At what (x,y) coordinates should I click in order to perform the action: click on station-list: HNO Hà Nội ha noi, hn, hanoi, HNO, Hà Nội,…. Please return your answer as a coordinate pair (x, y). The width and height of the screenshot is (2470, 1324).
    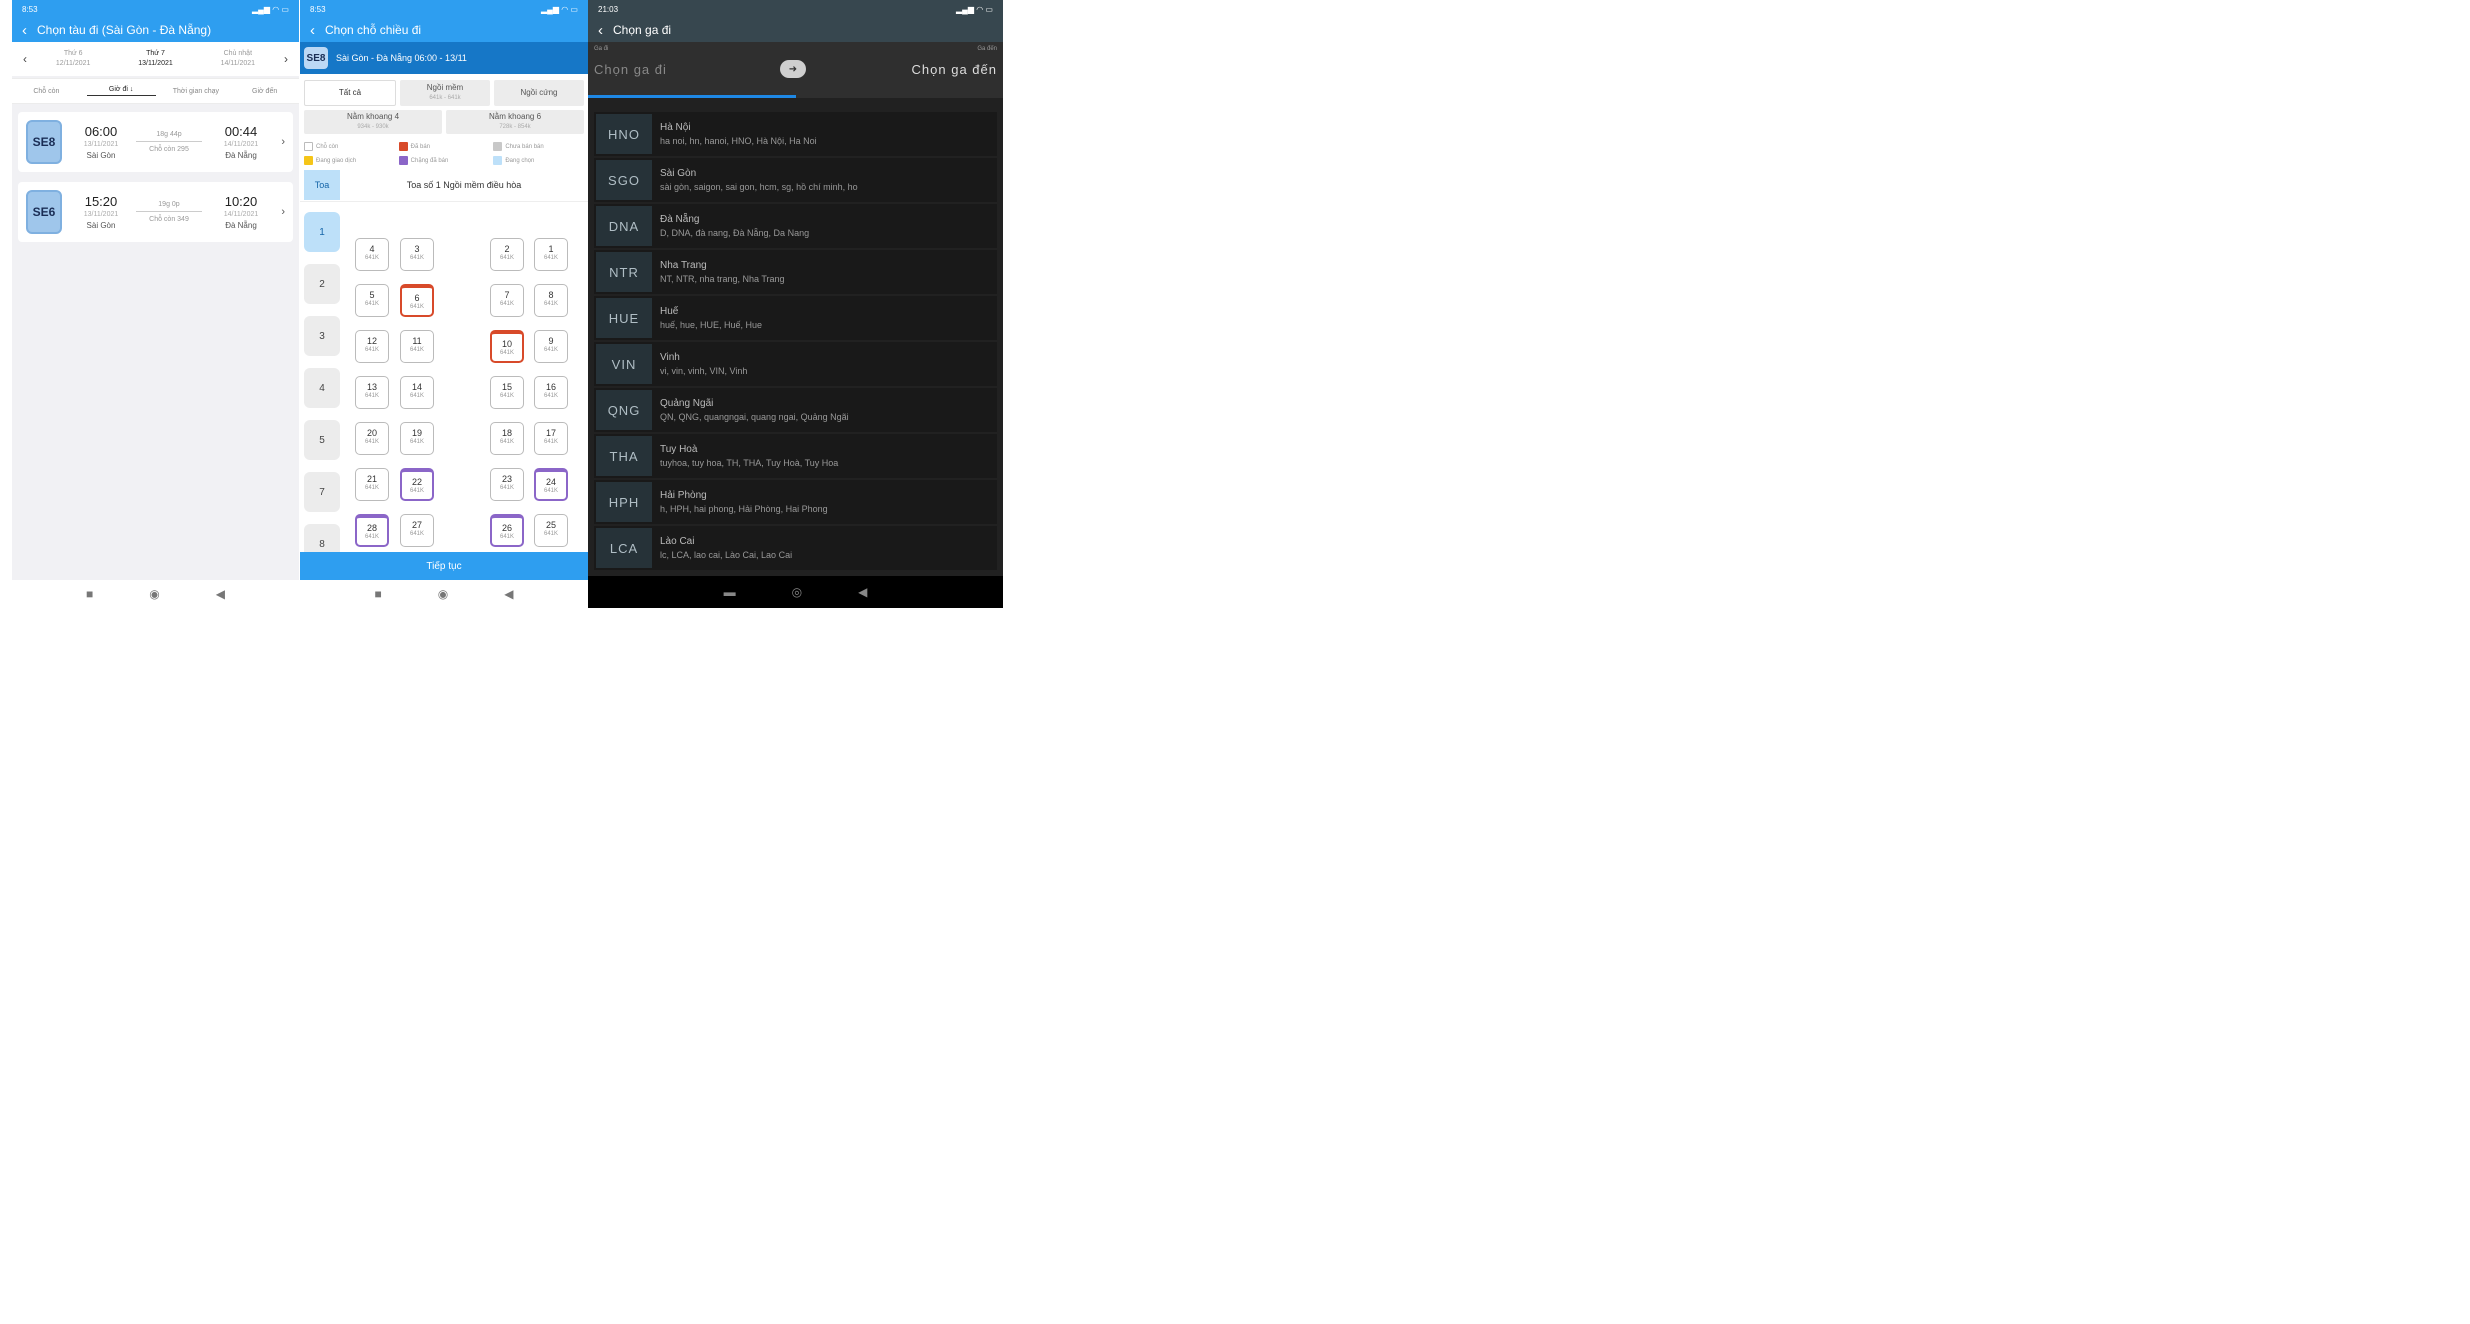
    Looking at the image, I should click on (795, 334).